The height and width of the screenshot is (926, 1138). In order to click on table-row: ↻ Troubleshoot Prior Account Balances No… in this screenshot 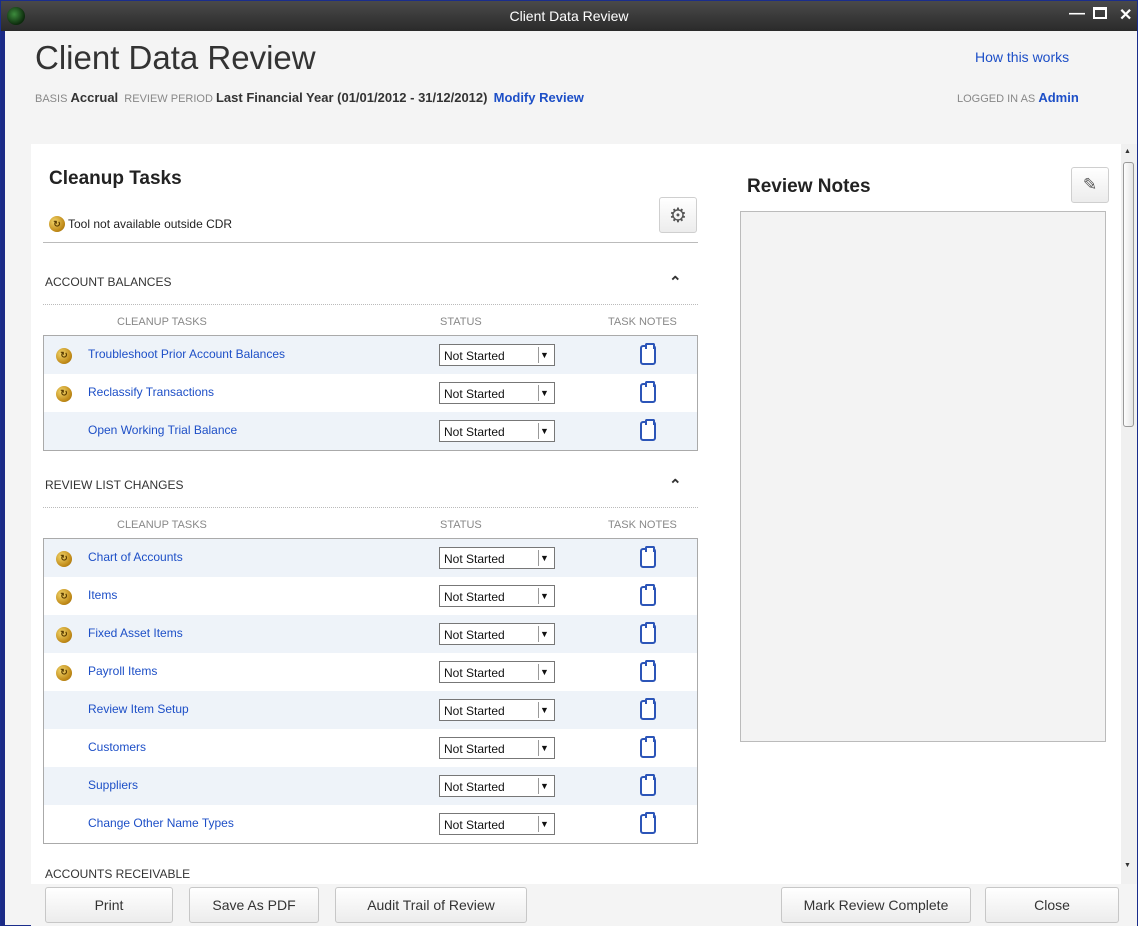, I will do `click(370, 355)`.